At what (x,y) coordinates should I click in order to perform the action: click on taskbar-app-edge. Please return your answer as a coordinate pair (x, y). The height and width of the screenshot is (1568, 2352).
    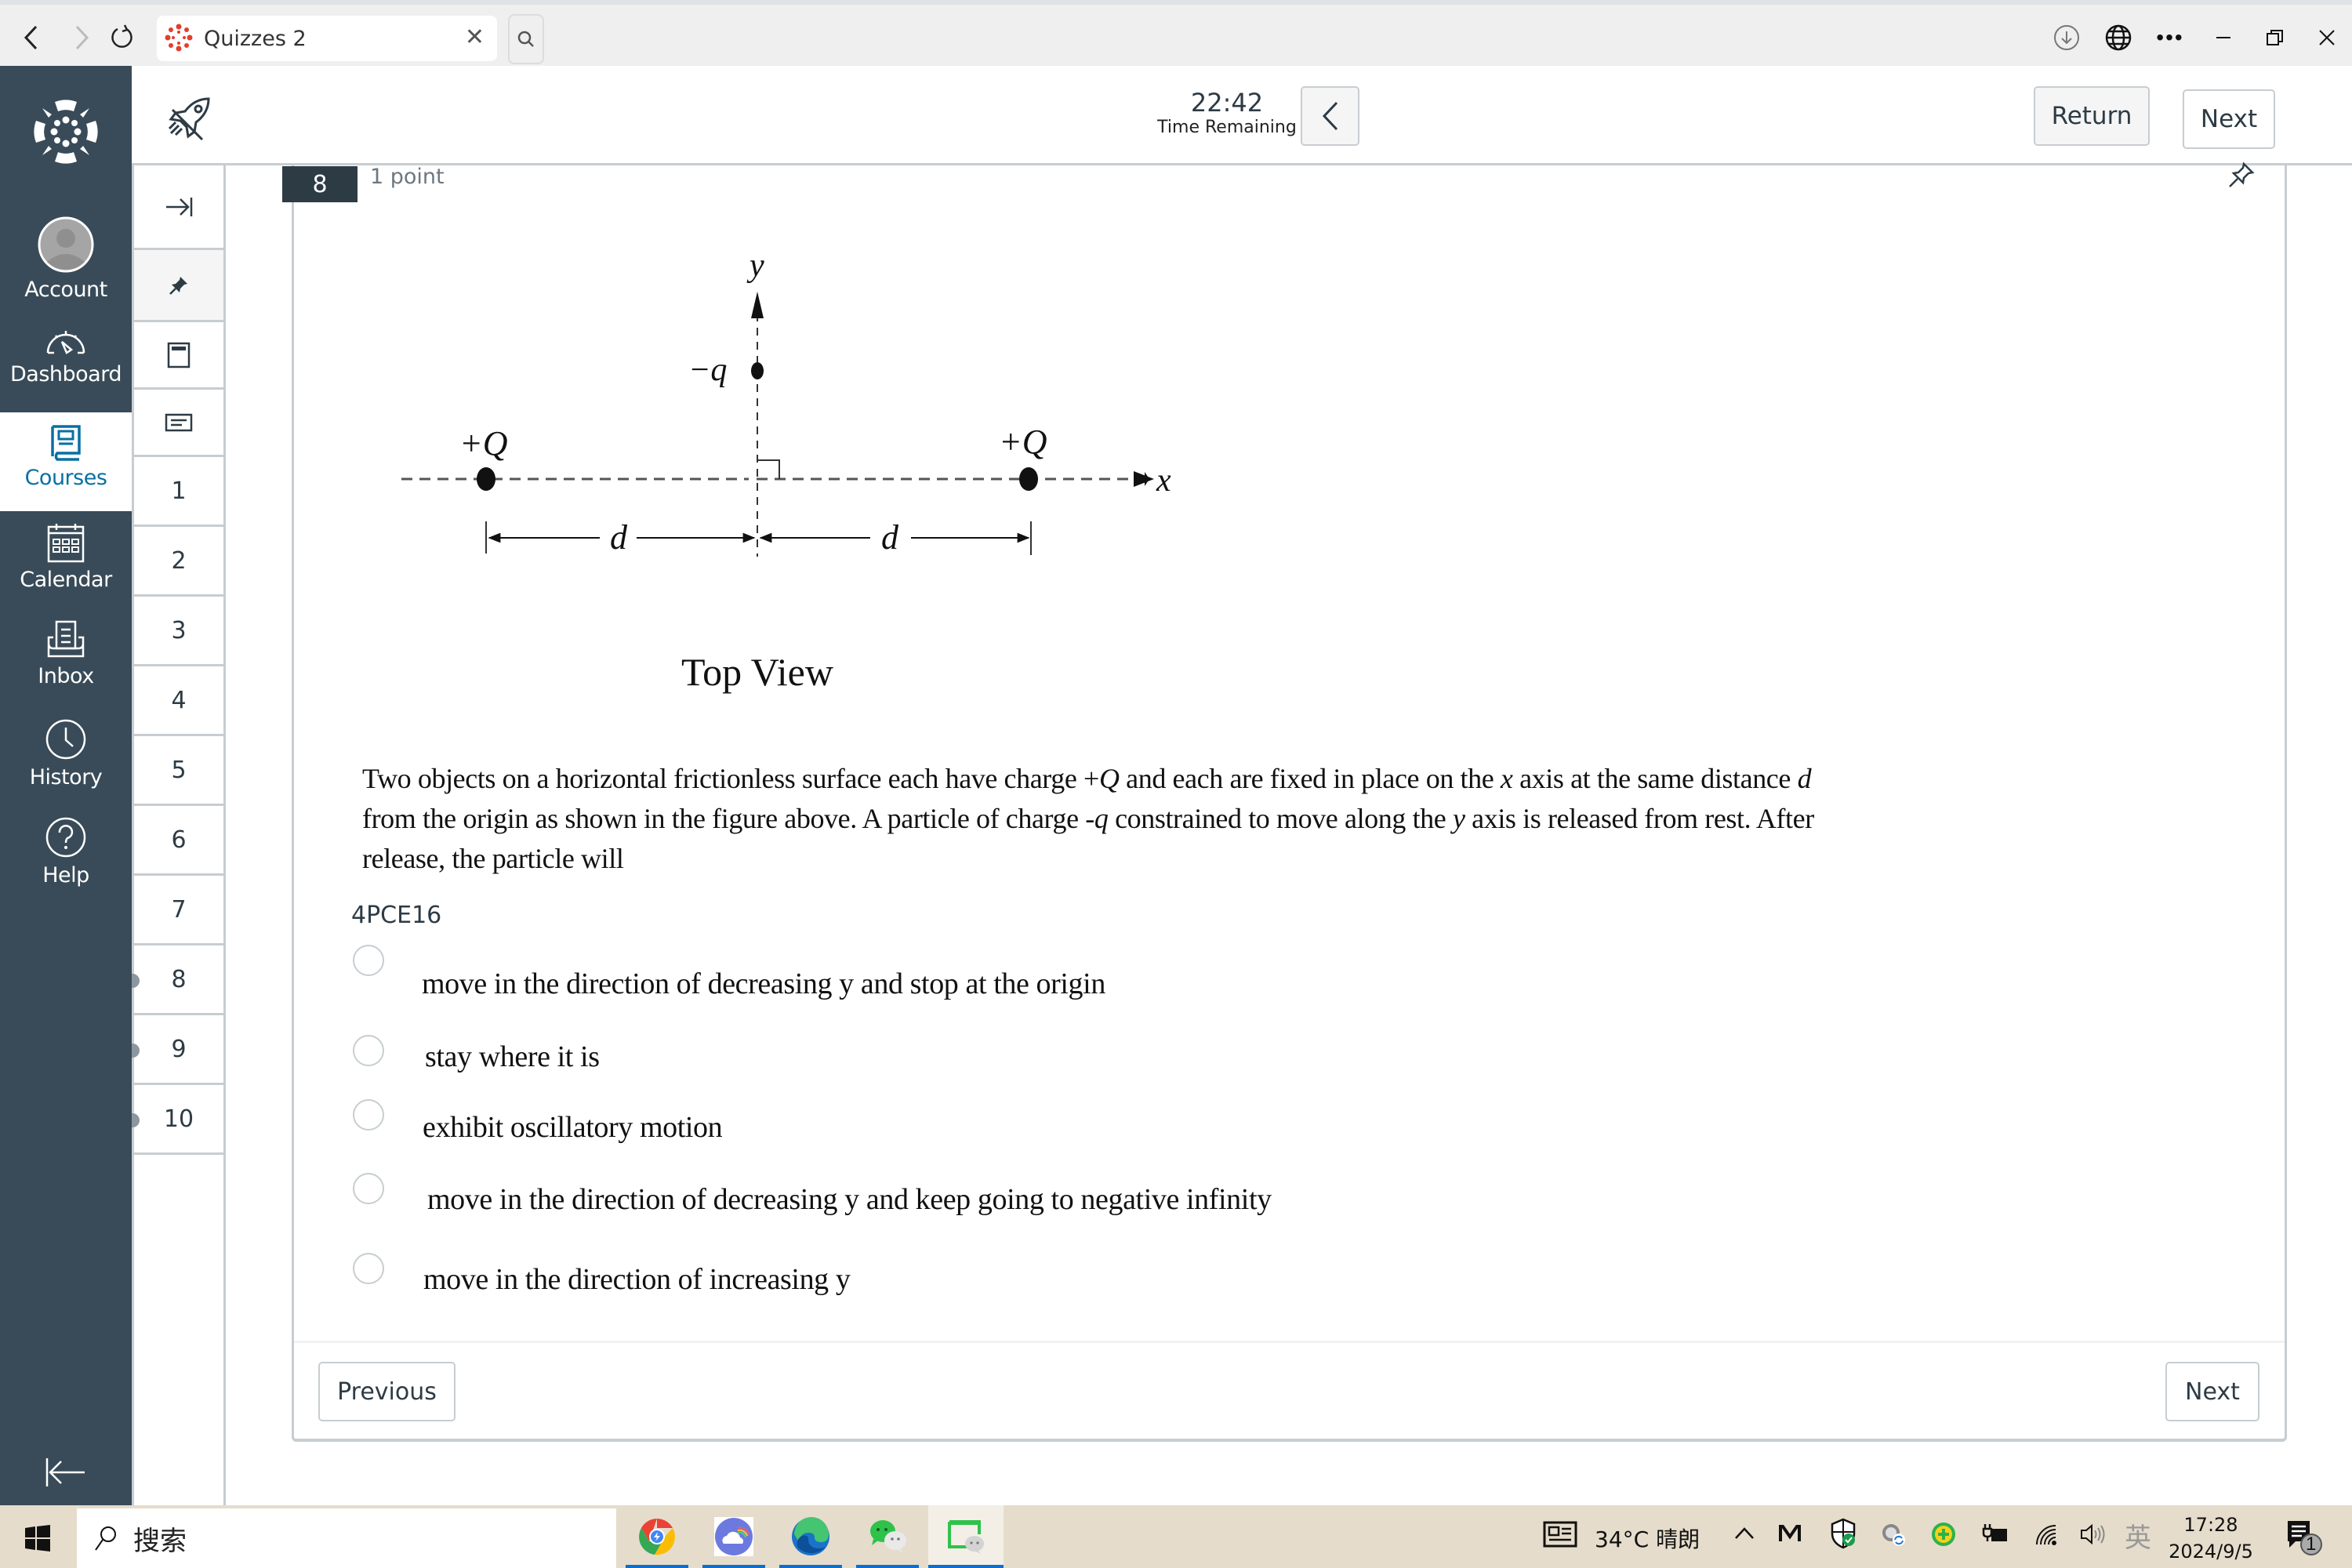
    Looking at the image, I should click on (810, 1536).